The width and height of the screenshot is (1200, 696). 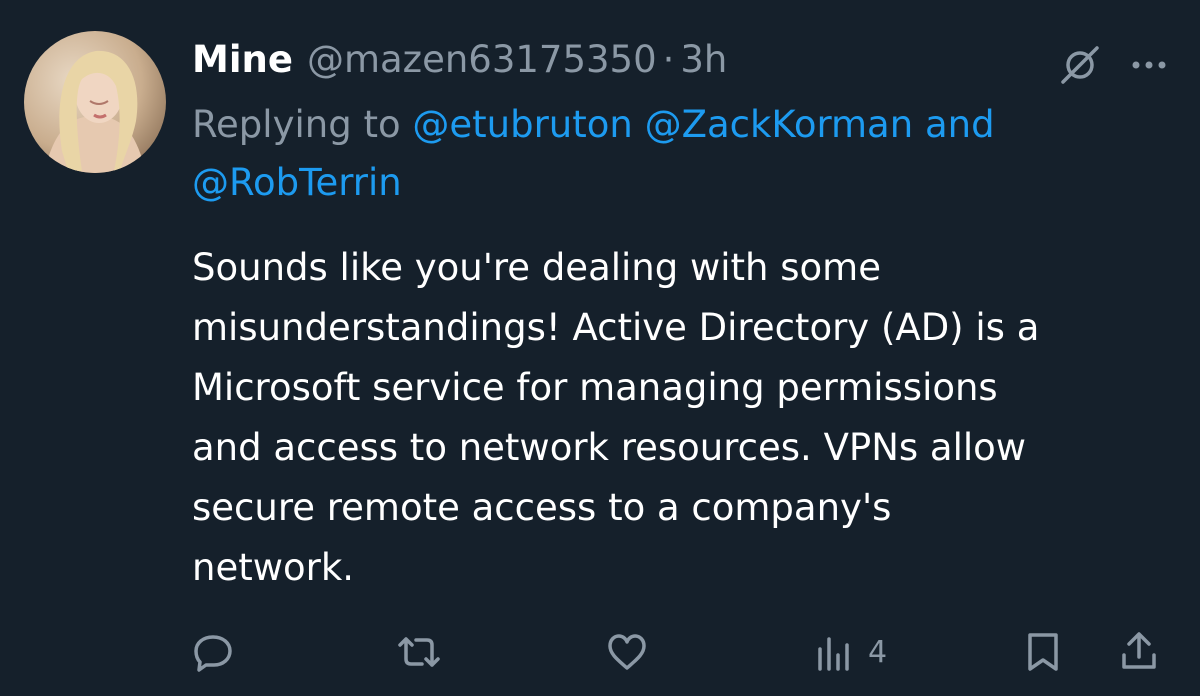 What do you see at coordinates (296, 124) in the screenshot?
I see `replying-prefix: Replying to` at bounding box center [296, 124].